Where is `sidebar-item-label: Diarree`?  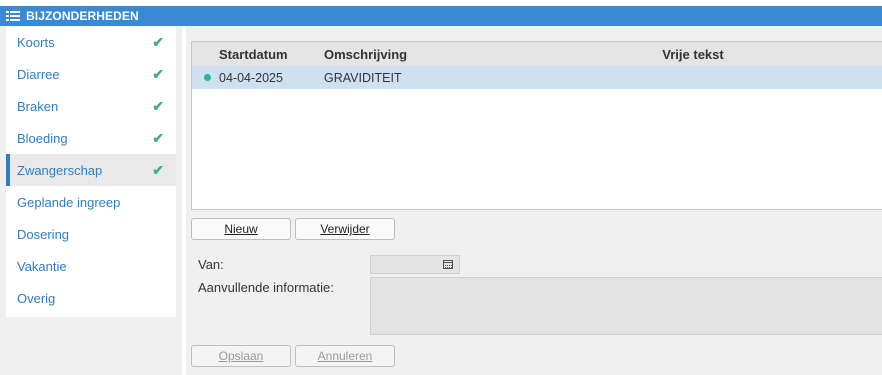
sidebar-item-label: Diarree is located at coordinates (38, 74).